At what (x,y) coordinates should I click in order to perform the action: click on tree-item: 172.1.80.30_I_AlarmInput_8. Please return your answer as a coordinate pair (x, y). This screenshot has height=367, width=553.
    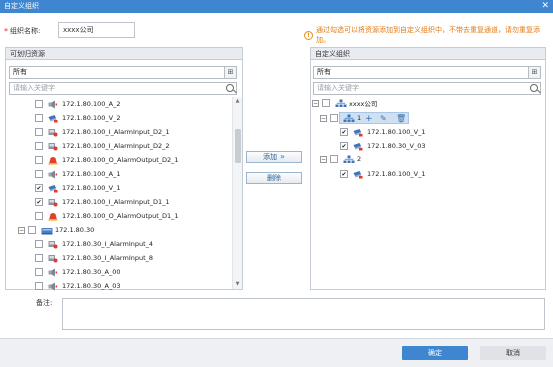
    Looking at the image, I should click on (94, 258).